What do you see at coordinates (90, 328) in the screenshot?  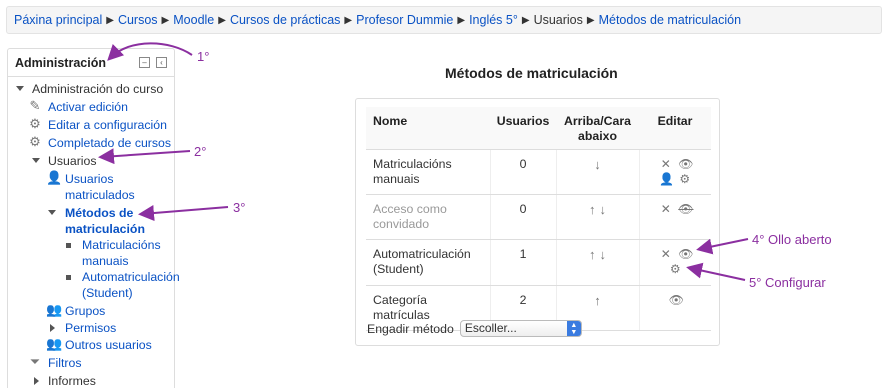 I see `permisos-link: Permisos` at bounding box center [90, 328].